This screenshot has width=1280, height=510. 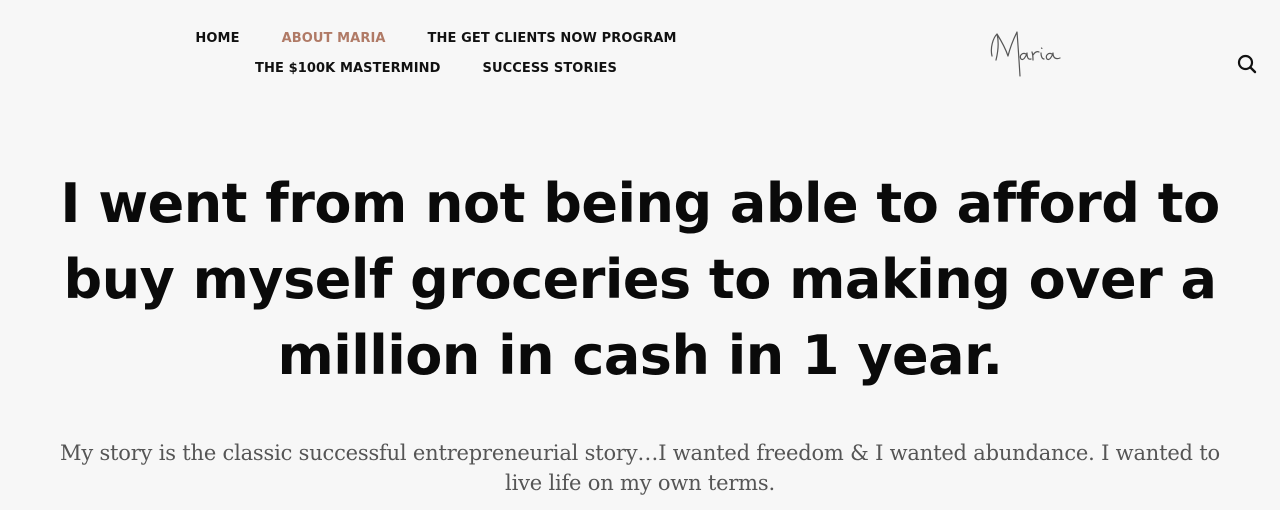 What do you see at coordinates (552, 39) in the screenshot?
I see `nav-item-get-clients-now-program: THE GET CLIENTS NOW PROGRAM` at bounding box center [552, 39].